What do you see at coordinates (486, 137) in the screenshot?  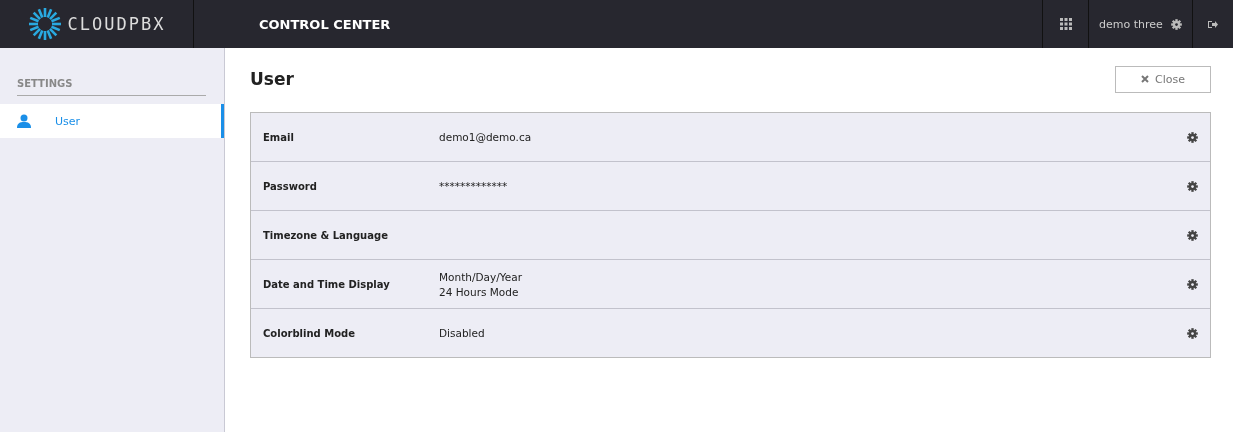 I see `setting-value: demo1@demo.ca` at bounding box center [486, 137].